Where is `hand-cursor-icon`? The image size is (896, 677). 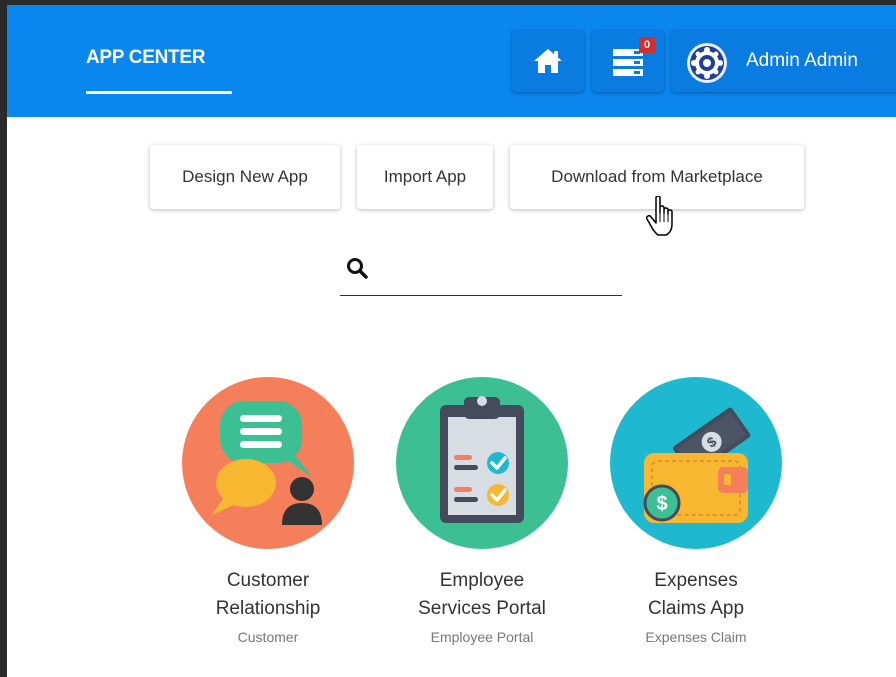
hand-cursor-icon is located at coordinates (659, 216).